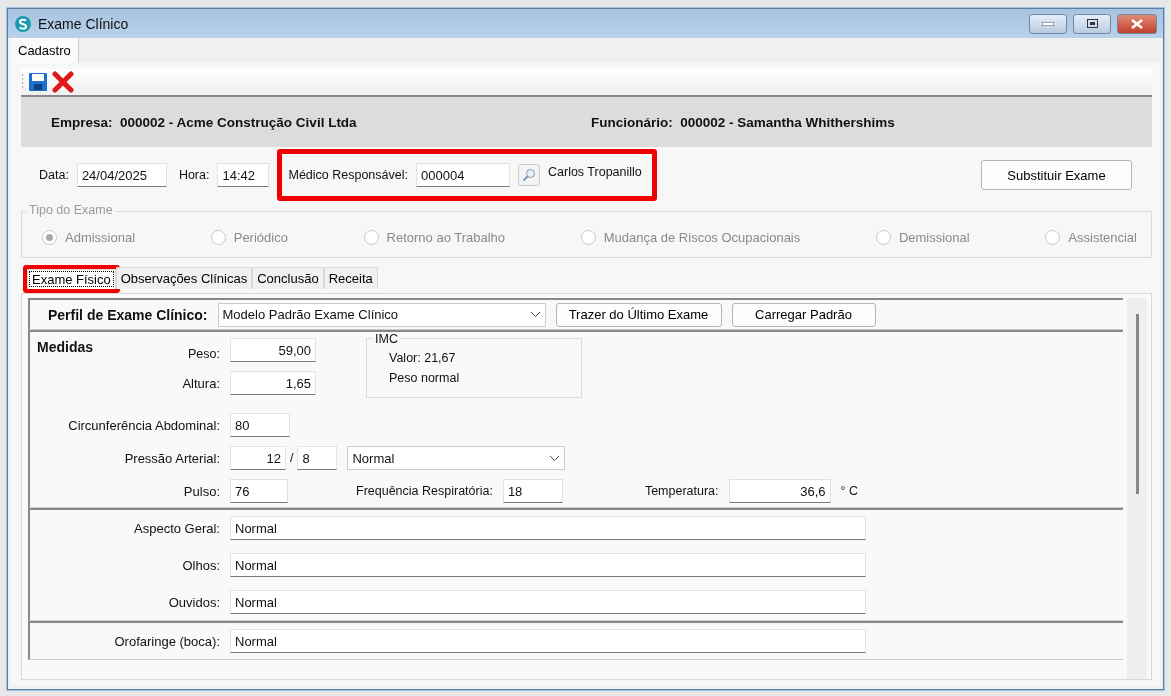  What do you see at coordinates (45, 50) in the screenshot?
I see `menu-tab: Cadastro` at bounding box center [45, 50].